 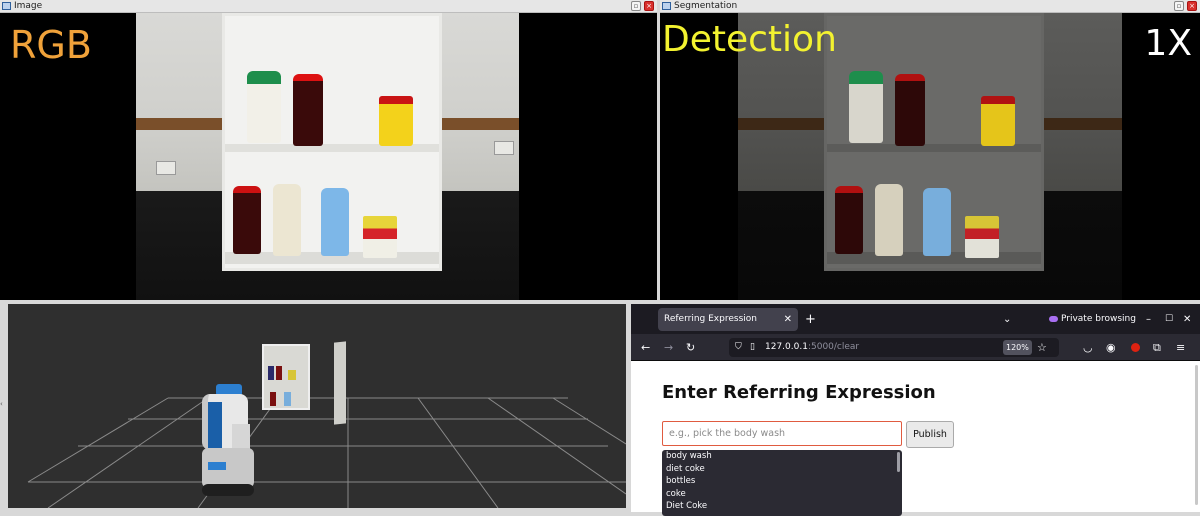 I want to click on private-browsing: Private browsing, so click(x=1092, y=319).